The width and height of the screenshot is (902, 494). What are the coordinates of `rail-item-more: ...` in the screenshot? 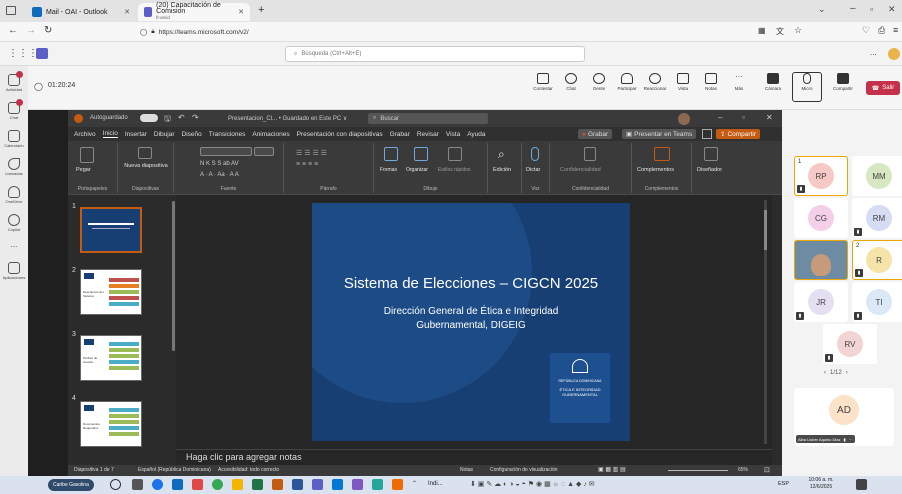 It's located at (14, 244).